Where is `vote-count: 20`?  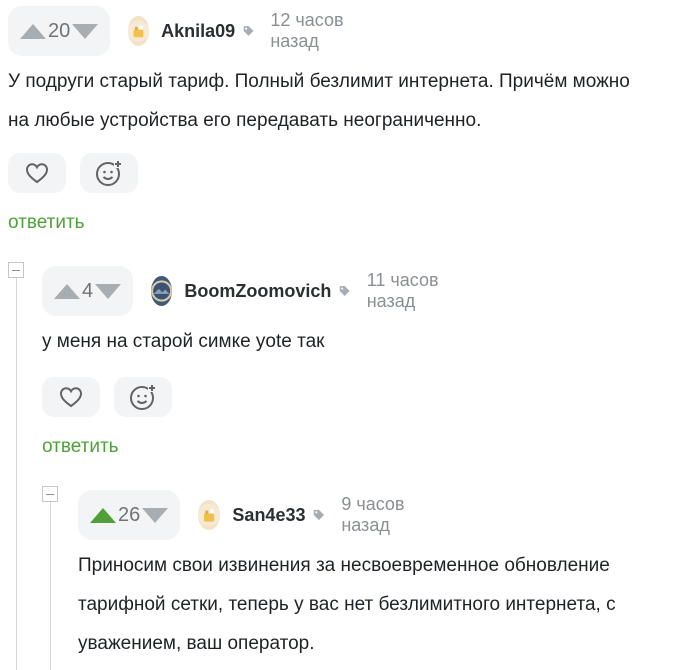 vote-count: 20 is located at coordinates (59, 30).